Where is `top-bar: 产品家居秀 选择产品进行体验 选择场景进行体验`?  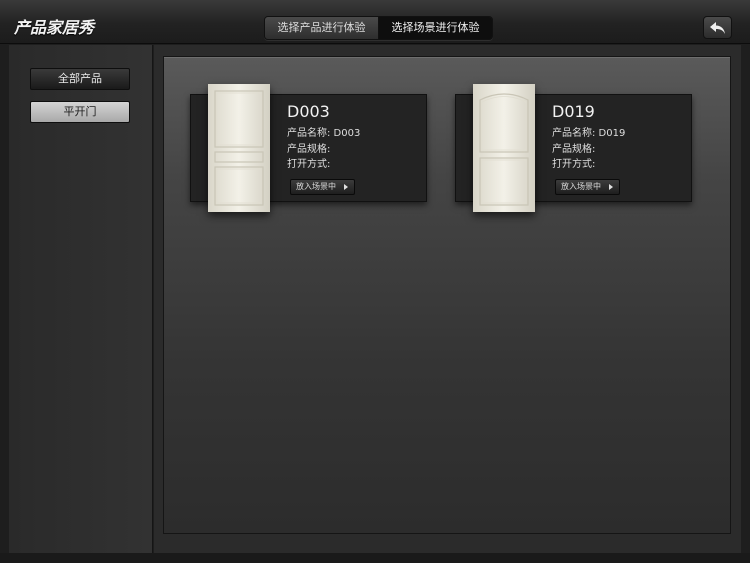 top-bar: 产品家居秀 选择产品进行体验 选择场景进行体验 is located at coordinates (375, 22).